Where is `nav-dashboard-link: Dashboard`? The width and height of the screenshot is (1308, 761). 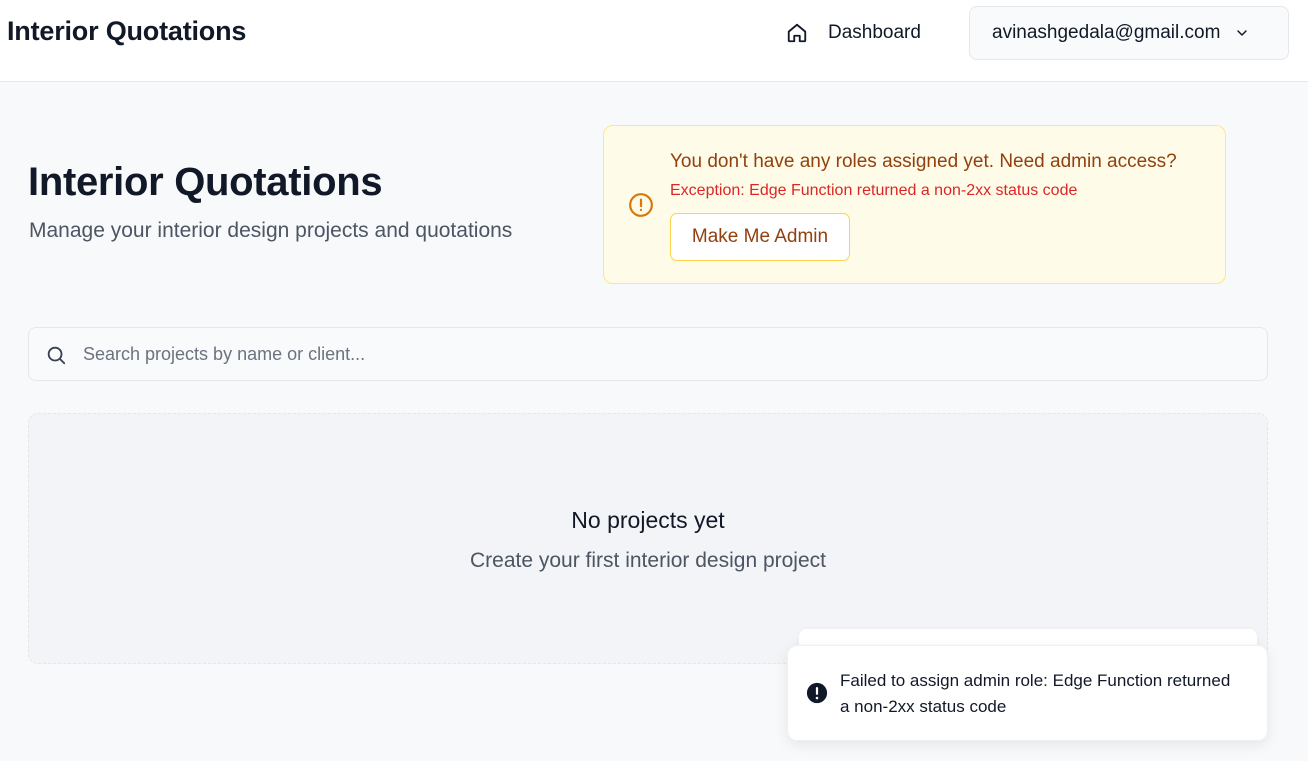
nav-dashboard-link: Dashboard is located at coordinates (853, 33).